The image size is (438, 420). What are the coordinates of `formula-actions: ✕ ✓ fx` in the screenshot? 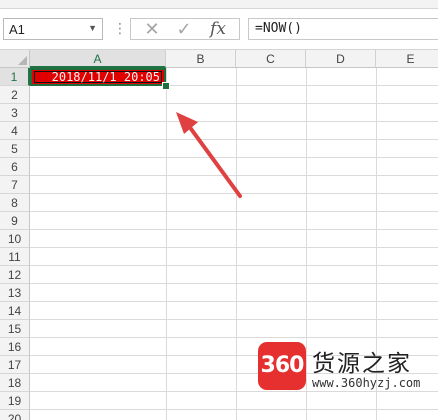 It's located at (185, 29).